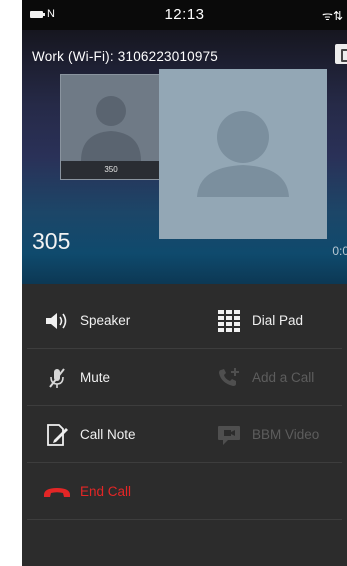 The image size is (347, 566). I want to click on speaker-label: Speaker, so click(105, 320).